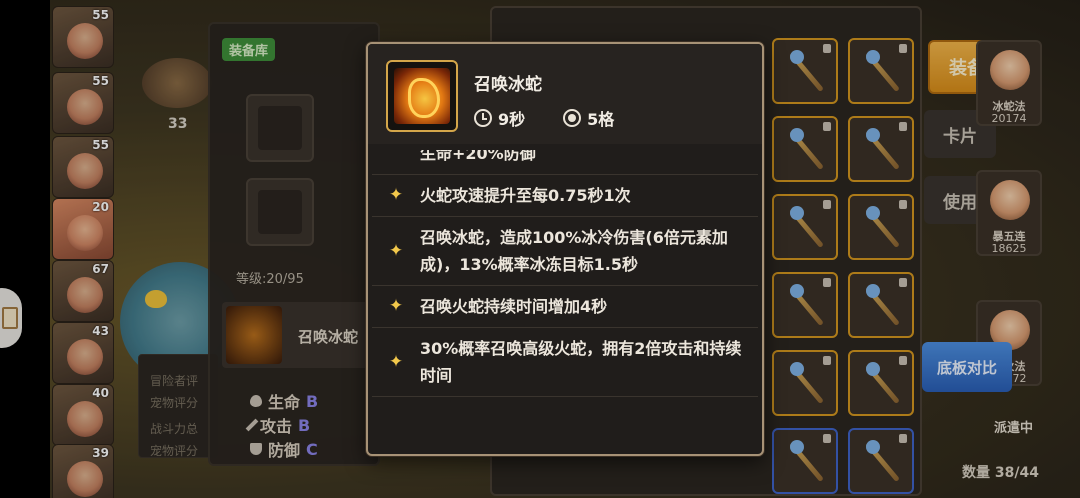 The height and width of the screenshot is (498, 1080). Describe the element at coordinates (514, 306) in the screenshot. I see `effect-text: 召唤火蛇持续时间增加4秒` at that location.